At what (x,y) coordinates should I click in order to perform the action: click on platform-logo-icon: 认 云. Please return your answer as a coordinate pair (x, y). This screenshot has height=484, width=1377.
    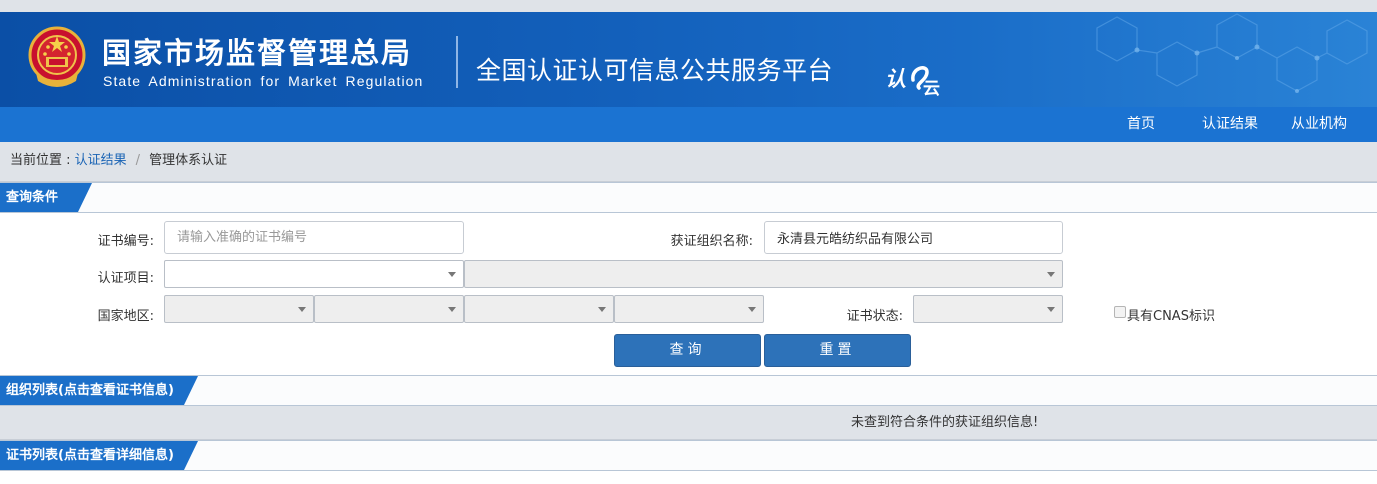
    Looking at the image, I should click on (912, 82).